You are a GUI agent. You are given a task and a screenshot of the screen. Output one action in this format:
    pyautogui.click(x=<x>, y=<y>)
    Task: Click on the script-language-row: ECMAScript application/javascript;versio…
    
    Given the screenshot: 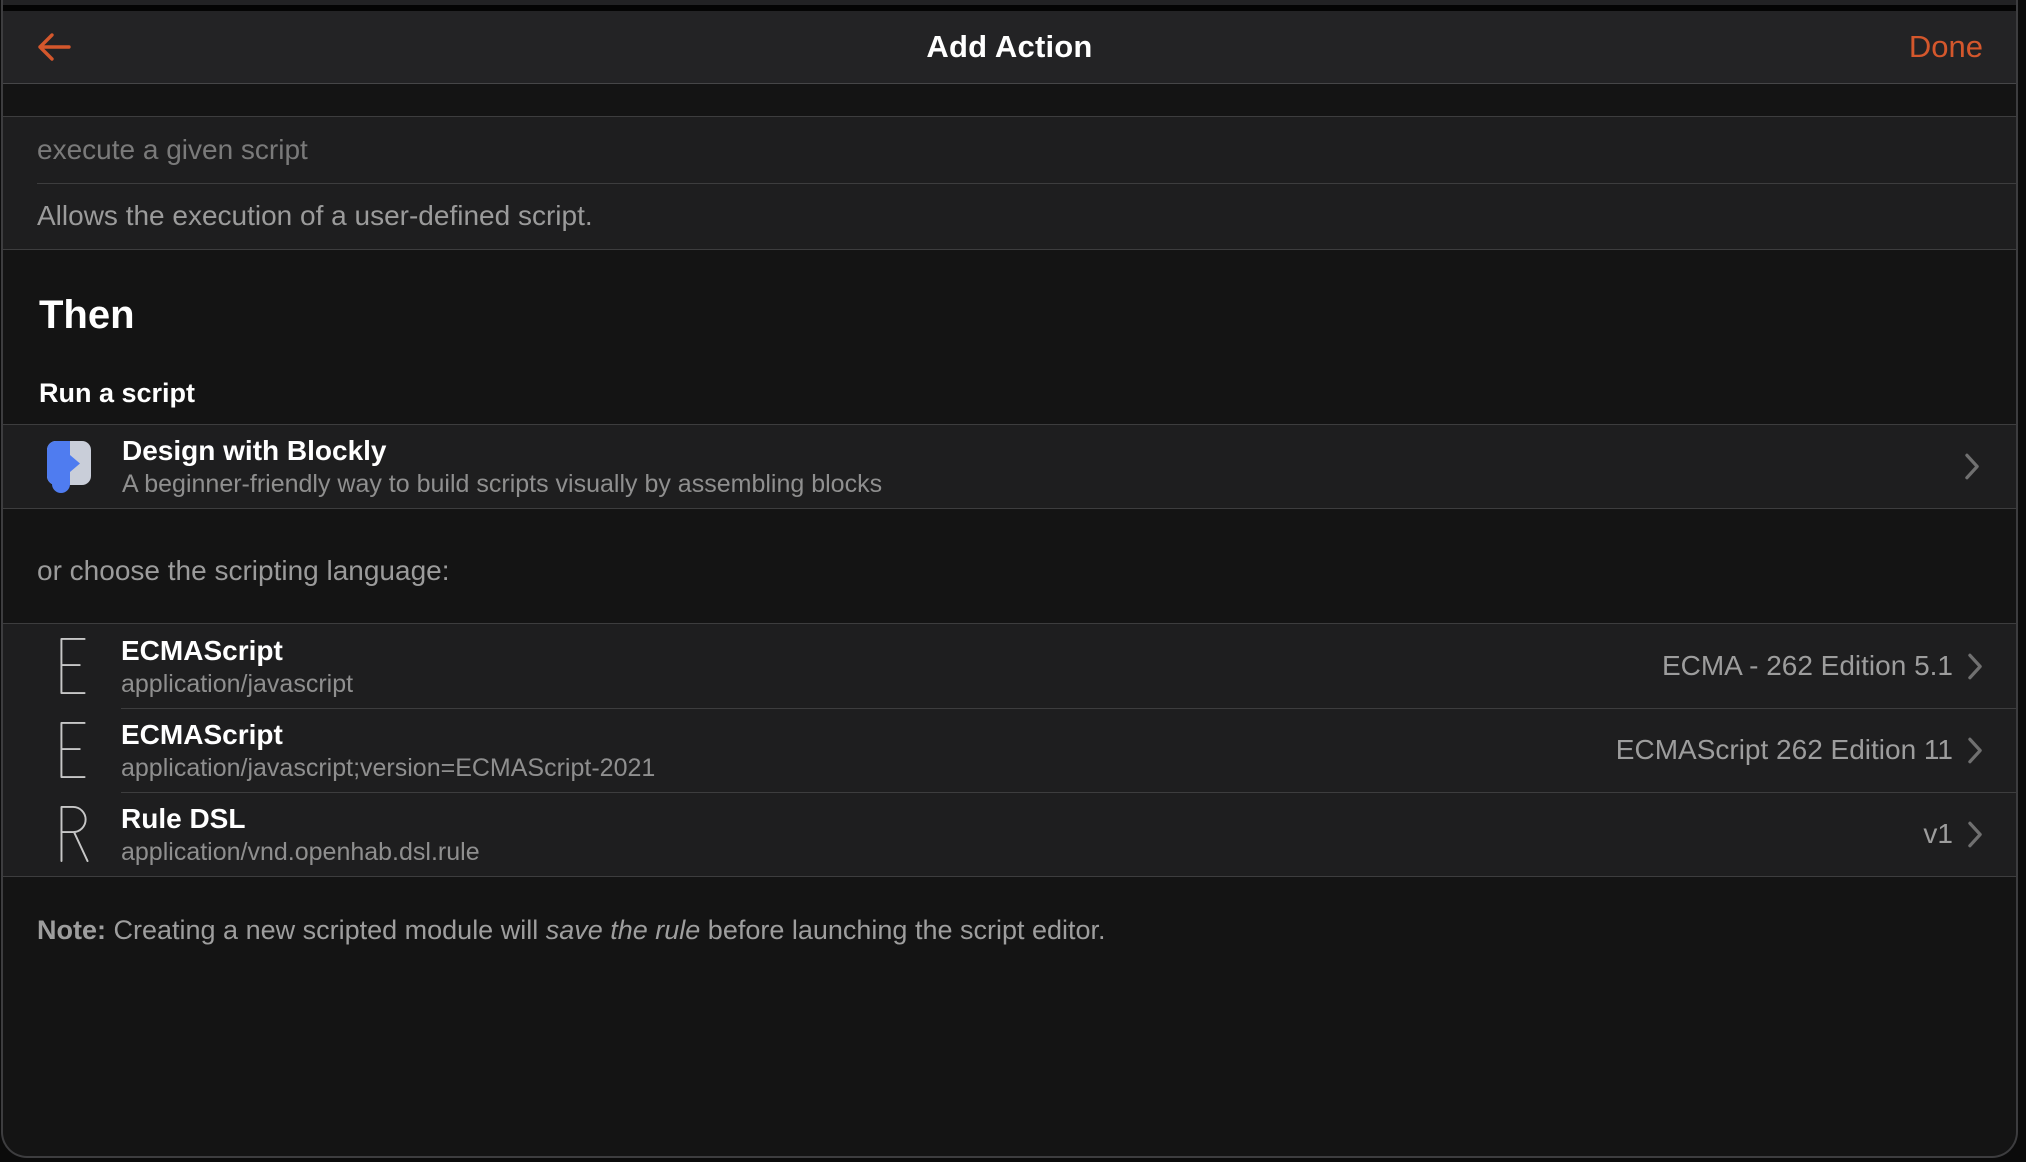 What is the action you would take?
    pyautogui.click(x=1009, y=750)
    